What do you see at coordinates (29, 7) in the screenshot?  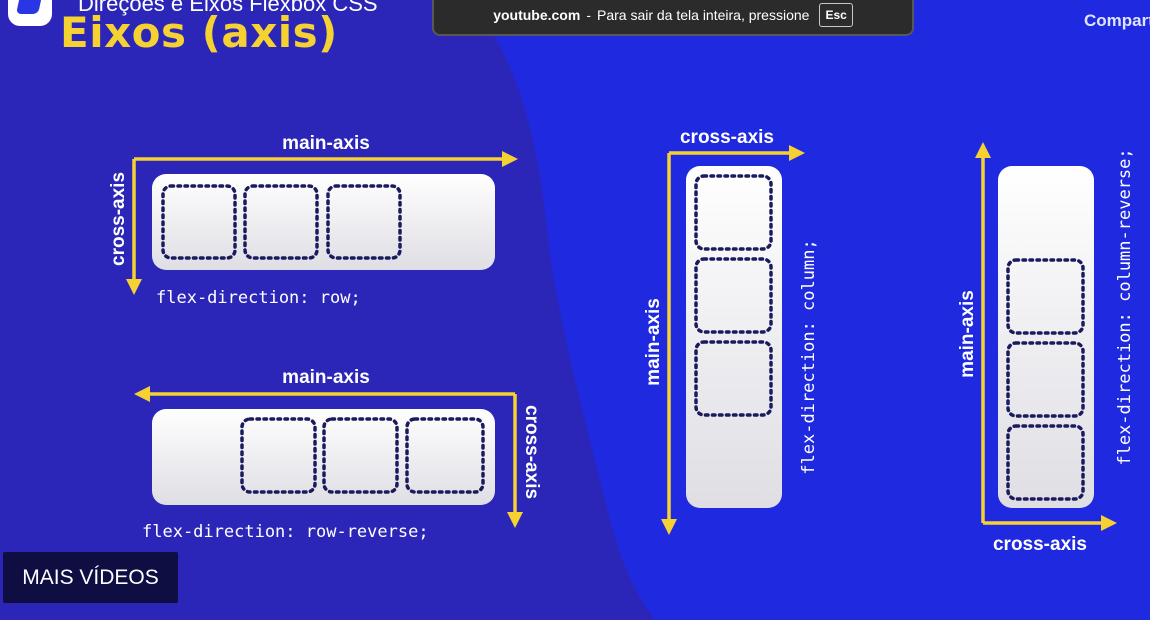 I see `logo-icon` at bounding box center [29, 7].